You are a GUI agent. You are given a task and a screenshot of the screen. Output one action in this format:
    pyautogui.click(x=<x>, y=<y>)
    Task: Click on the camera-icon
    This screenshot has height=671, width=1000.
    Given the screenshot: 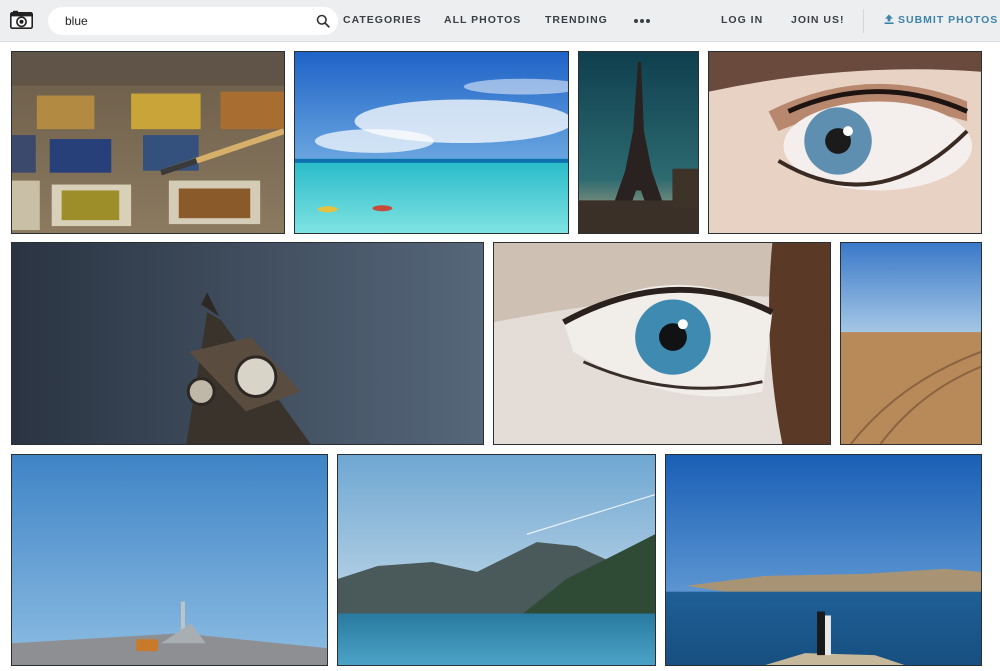 What is the action you would take?
    pyautogui.click(x=21, y=19)
    